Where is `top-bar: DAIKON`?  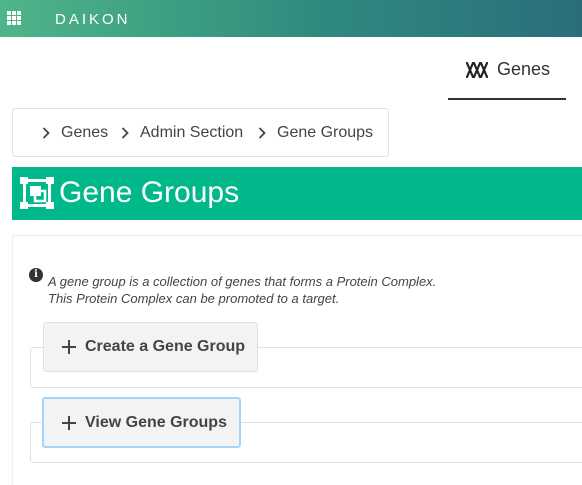 top-bar: DAIKON is located at coordinates (291, 18).